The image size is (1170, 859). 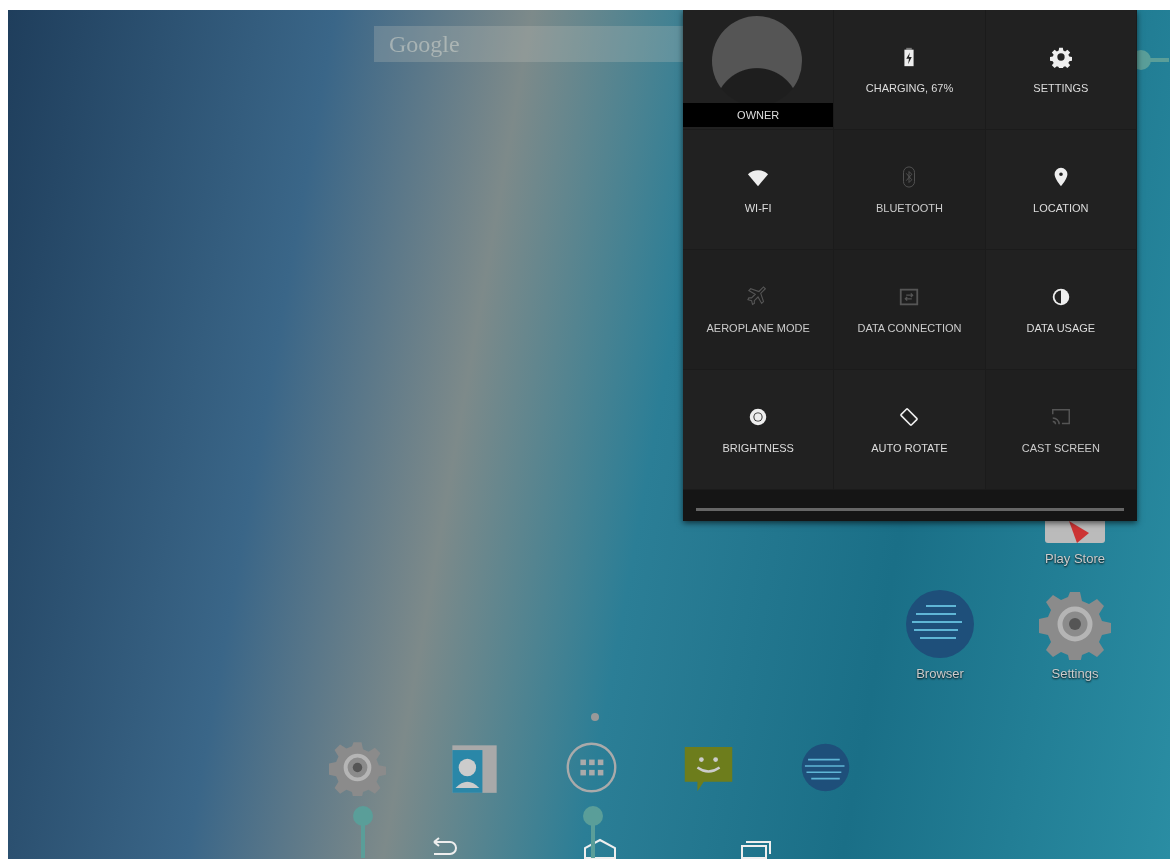 What do you see at coordinates (1061, 190) in the screenshot?
I see `quick-settings-tile: LOCATION` at bounding box center [1061, 190].